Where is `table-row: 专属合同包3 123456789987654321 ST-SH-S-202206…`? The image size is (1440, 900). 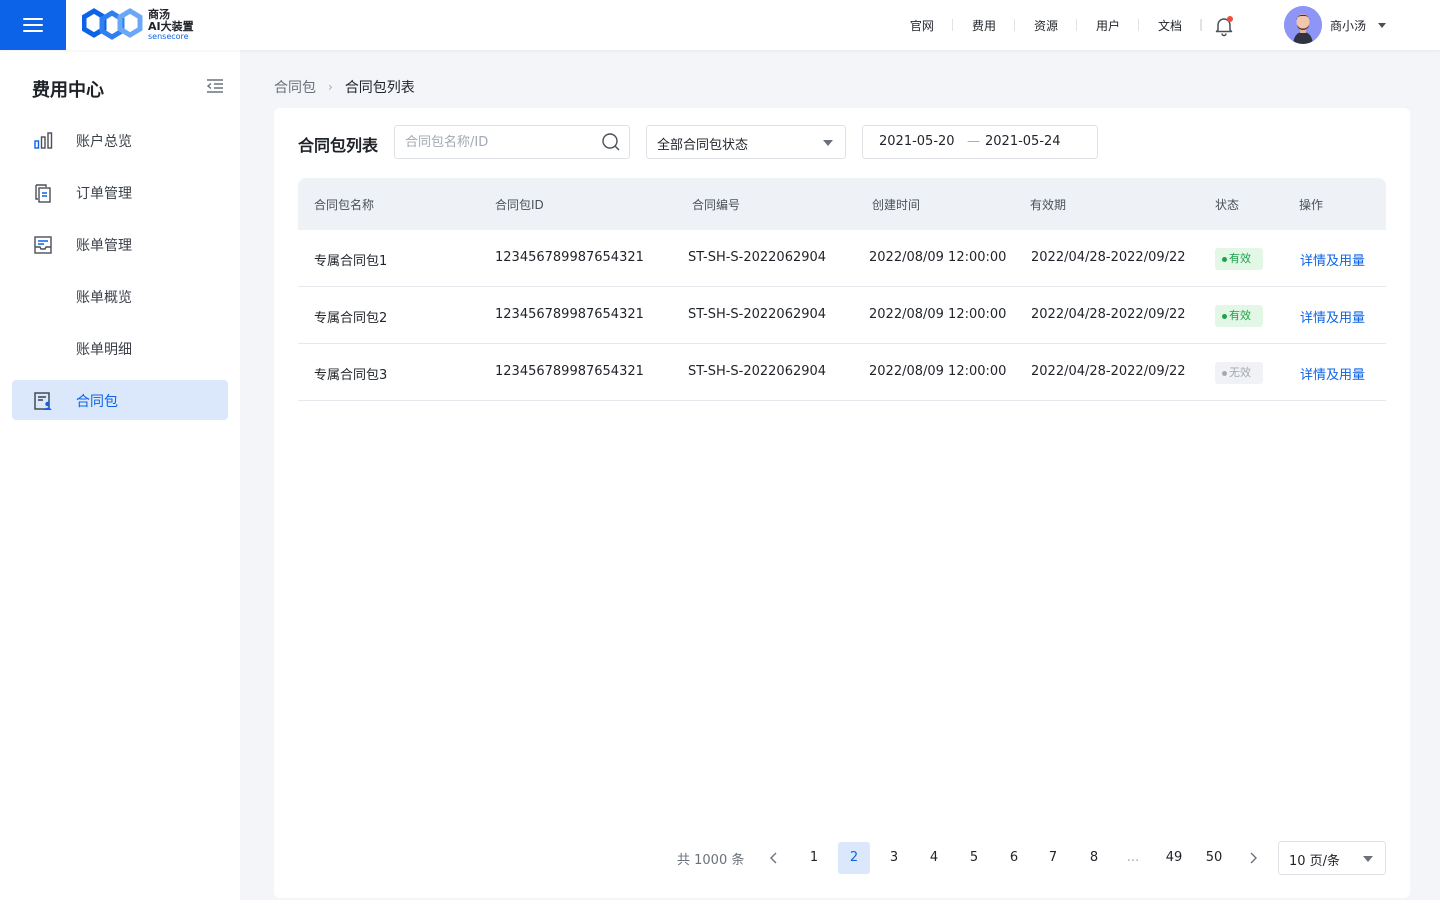 table-row: 专属合同包3 123456789987654321 ST-SH-S-202206… is located at coordinates (842, 372).